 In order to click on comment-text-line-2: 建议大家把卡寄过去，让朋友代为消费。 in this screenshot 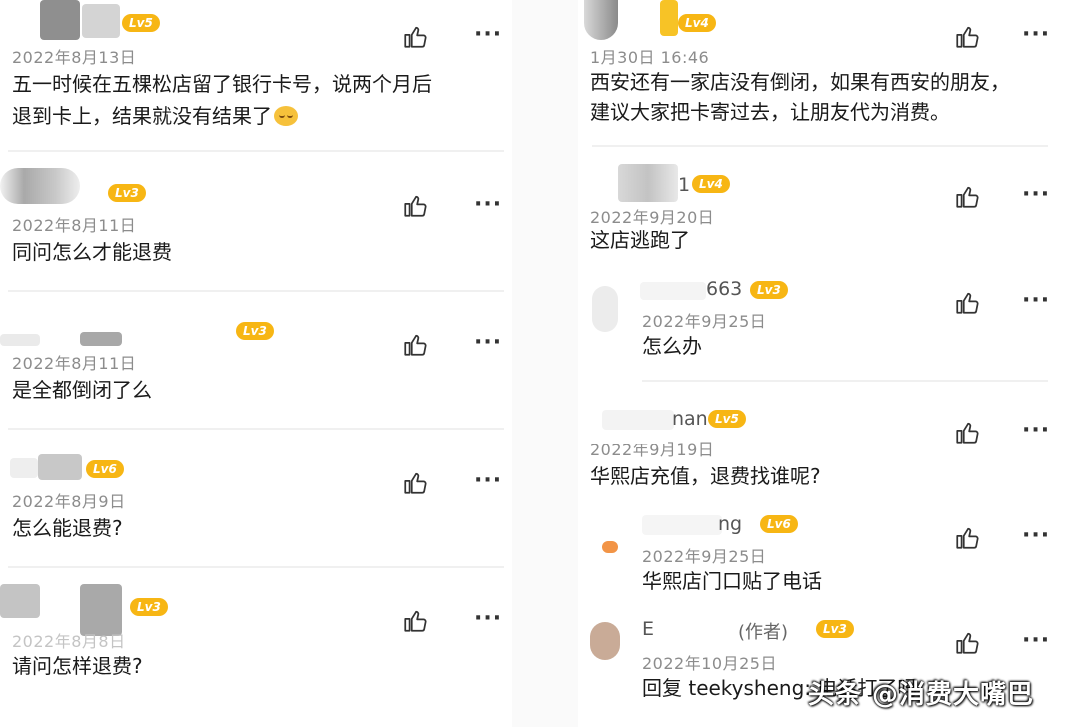, I will do `click(770, 112)`.